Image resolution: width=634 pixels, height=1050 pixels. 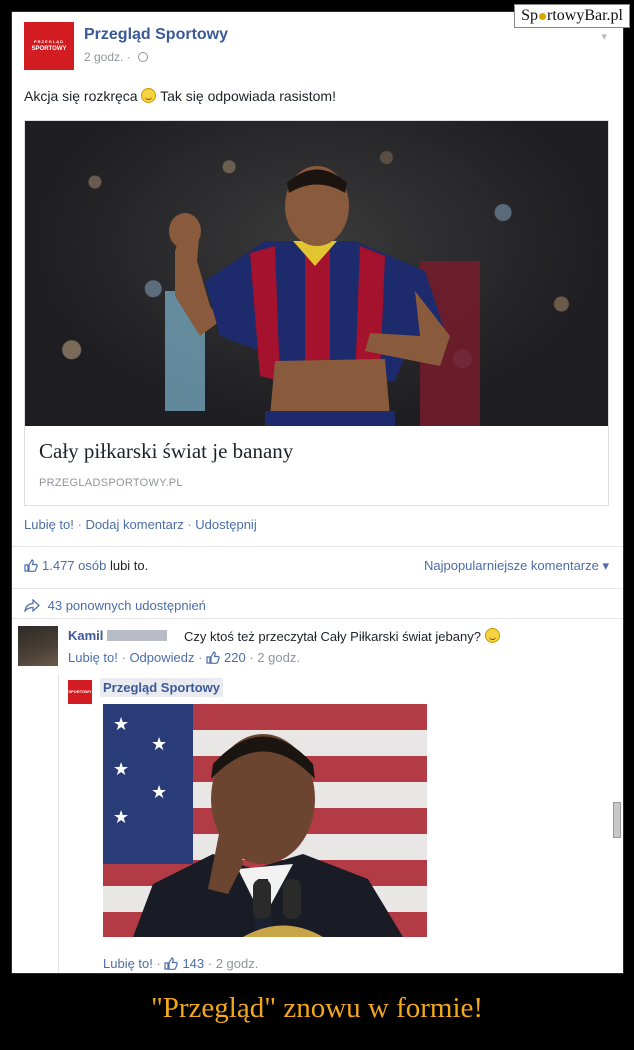 I want to click on globe-icon, so click(x=143, y=57).